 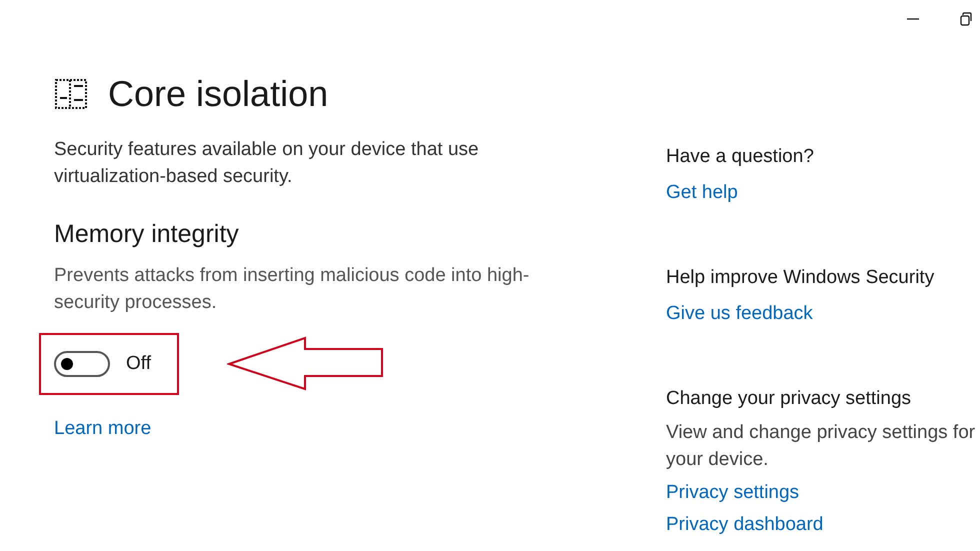 What do you see at coordinates (71, 94) in the screenshot?
I see `core-isolation-icon` at bounding box center [71, 94].